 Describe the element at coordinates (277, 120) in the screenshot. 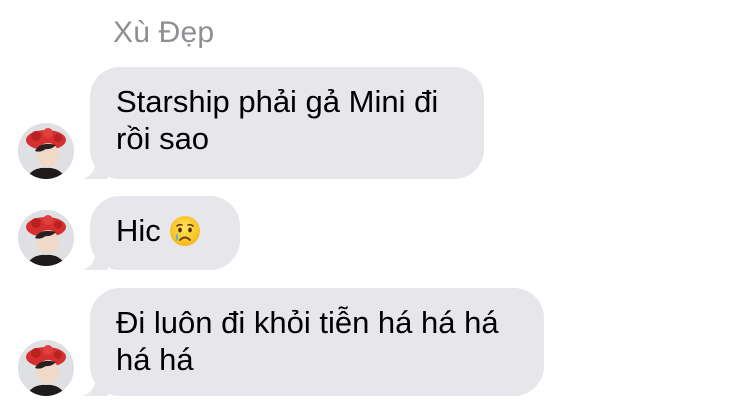

I see `message-text: Starship phải gả Mini đi rồi sao` at that location.